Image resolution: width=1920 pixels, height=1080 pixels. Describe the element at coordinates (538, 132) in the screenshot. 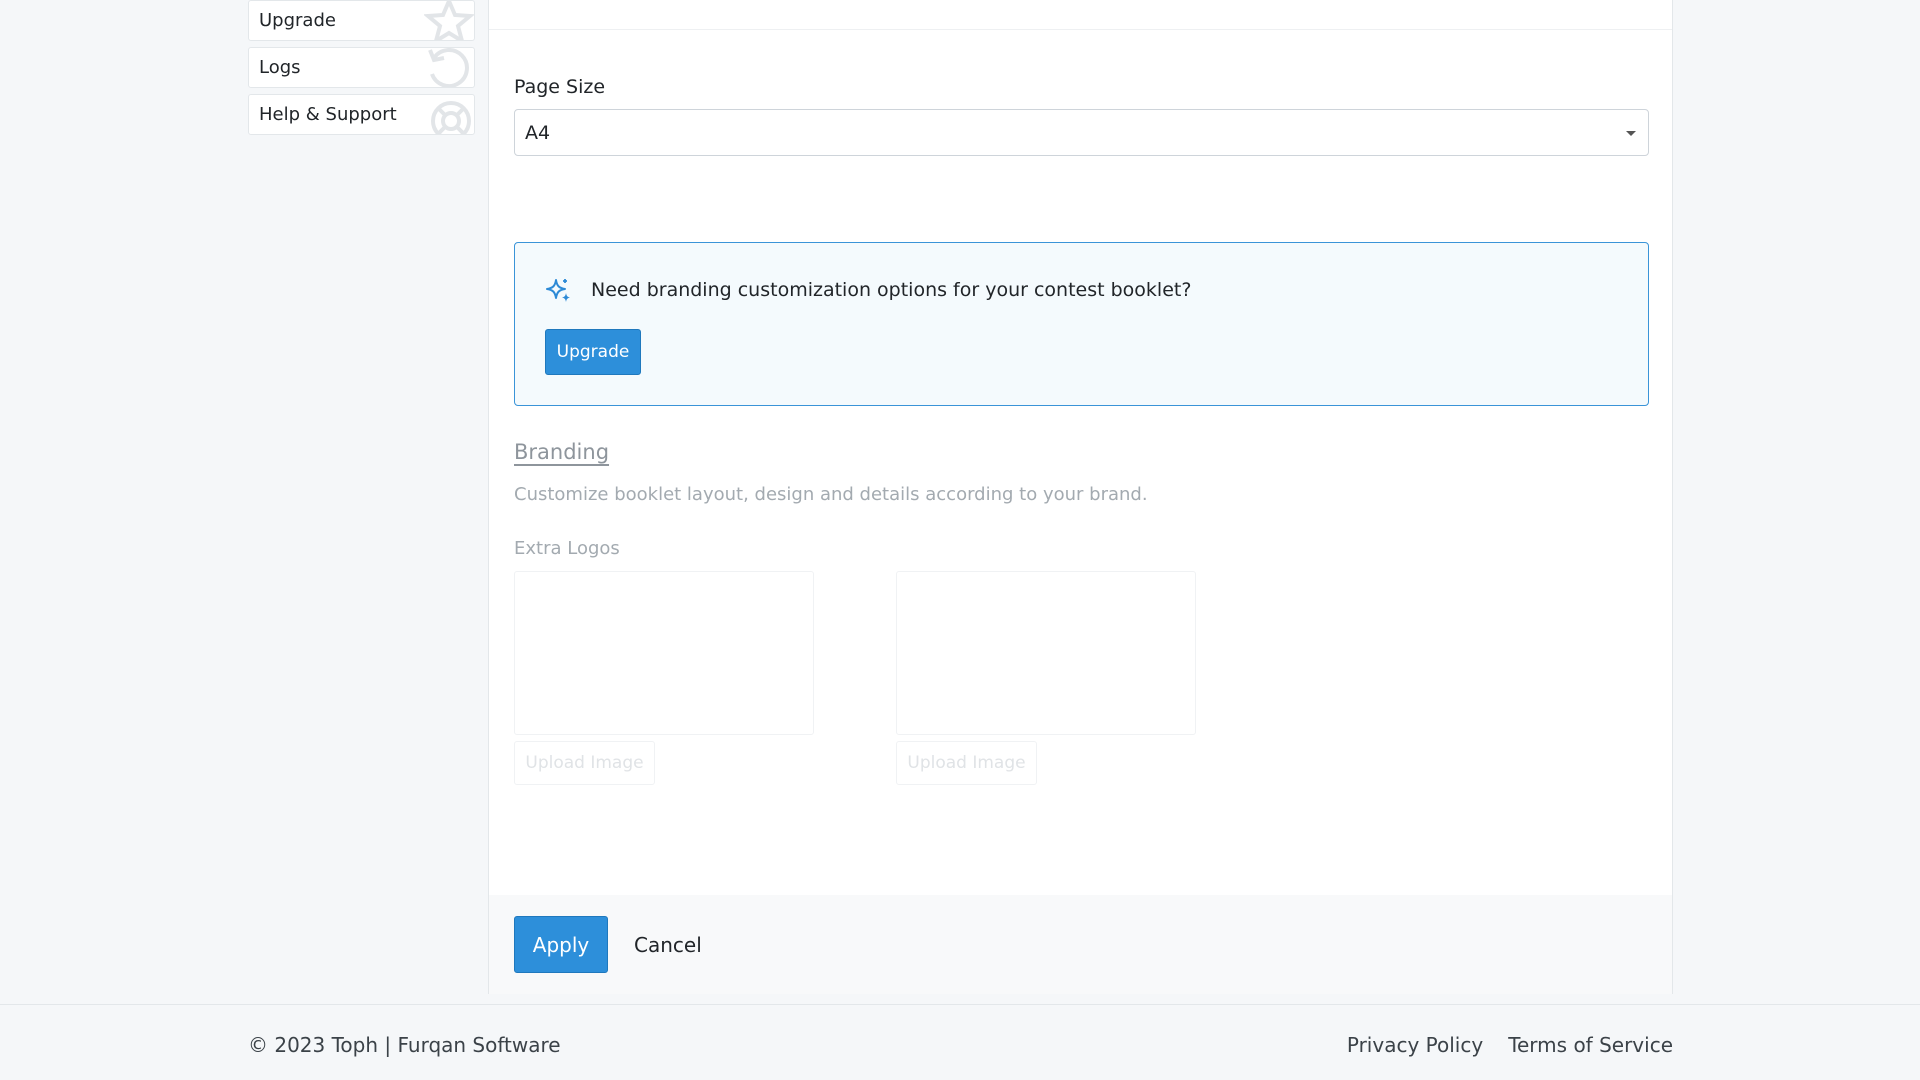

I see `page-size-value: A4` at that location.